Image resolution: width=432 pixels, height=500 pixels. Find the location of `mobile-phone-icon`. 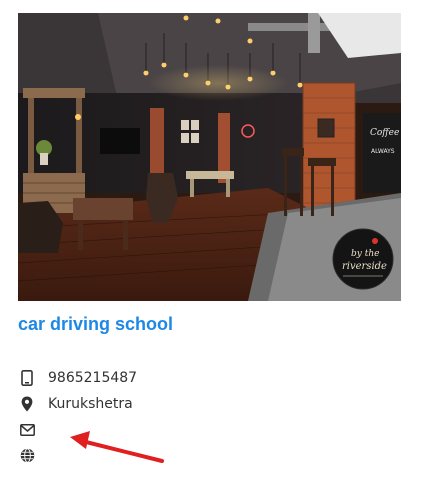

mobile-phone-icon is located at coordinates (27, 378).